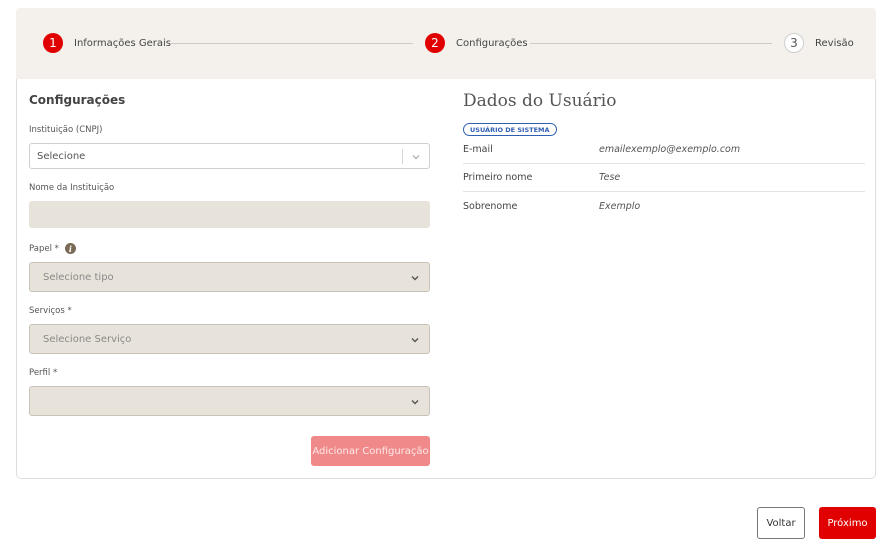  I want to click on step-number: 1, so click(53, 43).